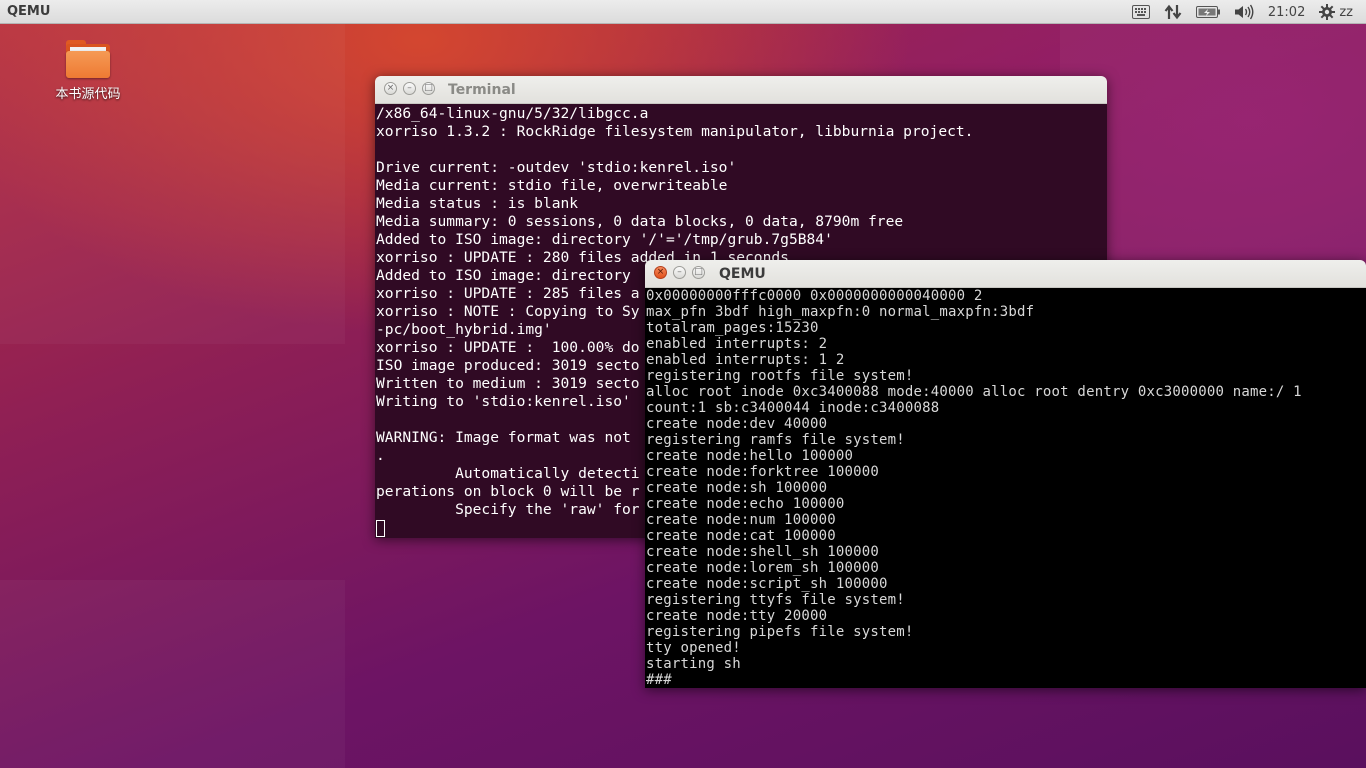  What do you see at coordinates (88, 58) in the screenshot?
I see `folder-icon` at bounding box center [88, 58].